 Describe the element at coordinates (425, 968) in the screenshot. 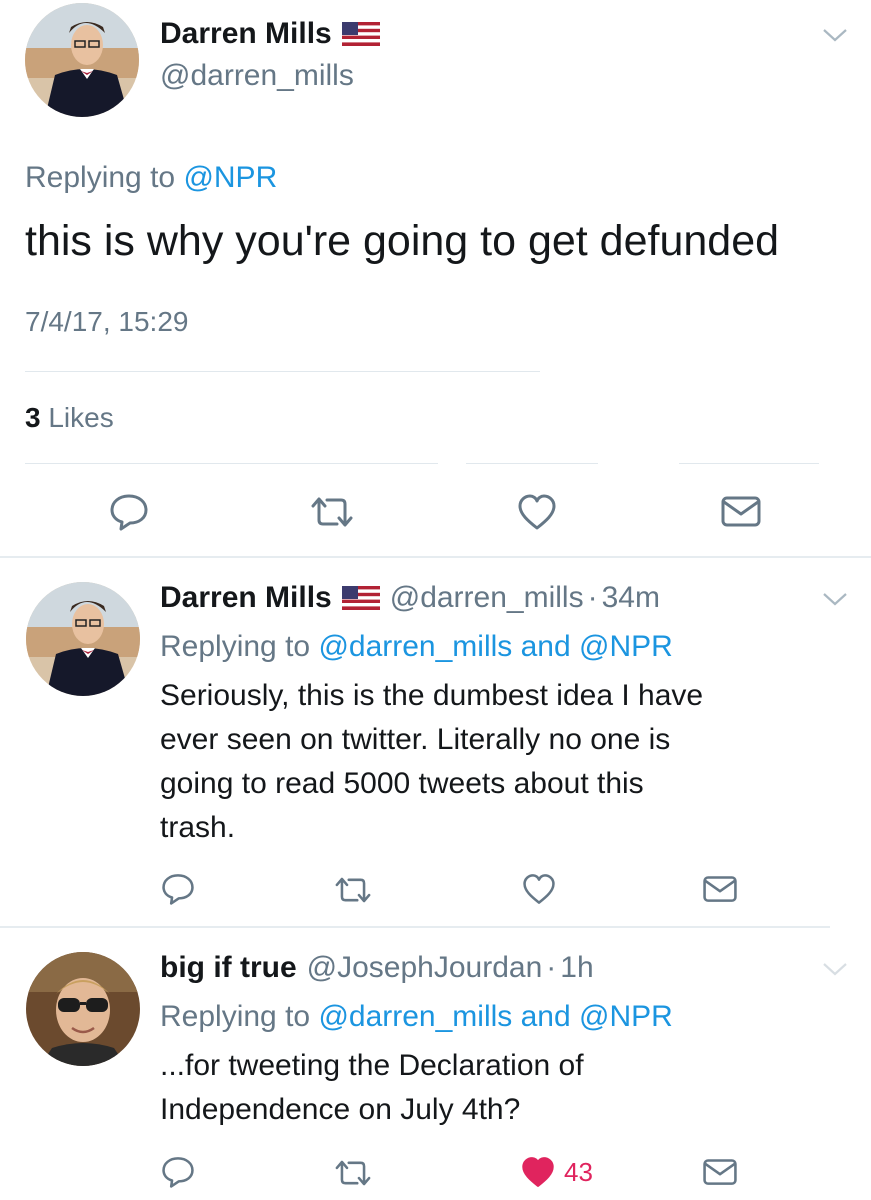

I see `author-handle: @JosephJourdan` at that location.